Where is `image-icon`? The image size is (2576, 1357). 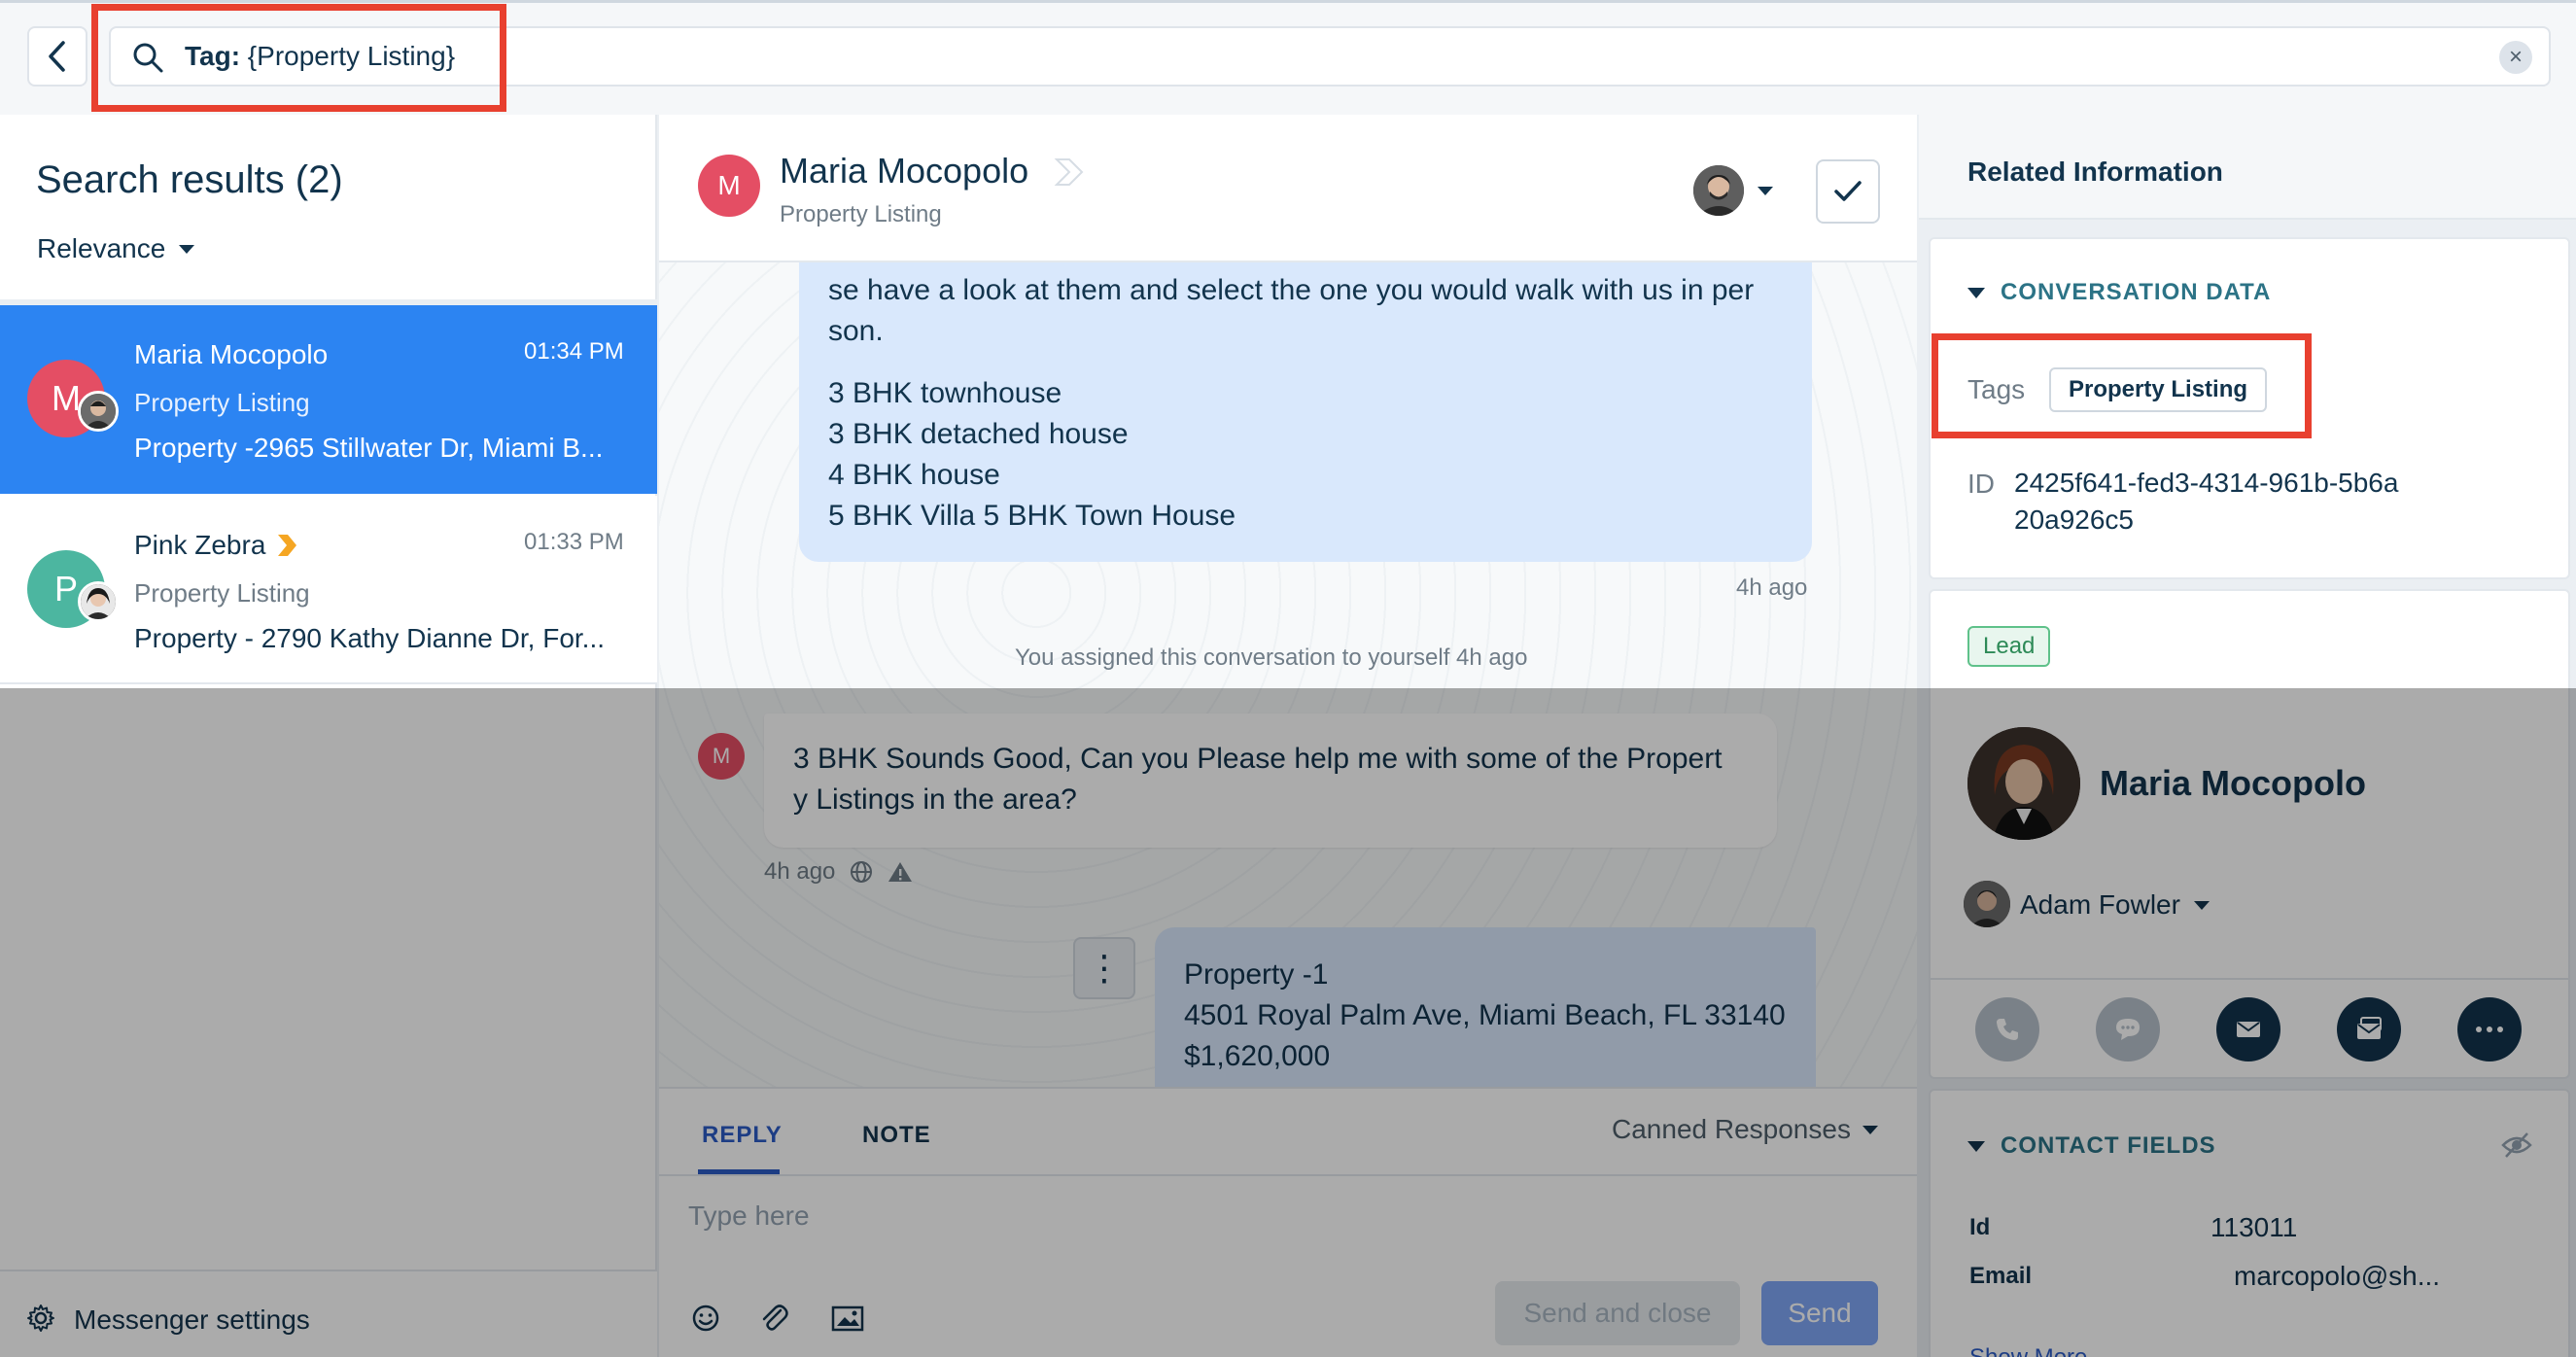 image-icon is located at coordinates (847, 1318).